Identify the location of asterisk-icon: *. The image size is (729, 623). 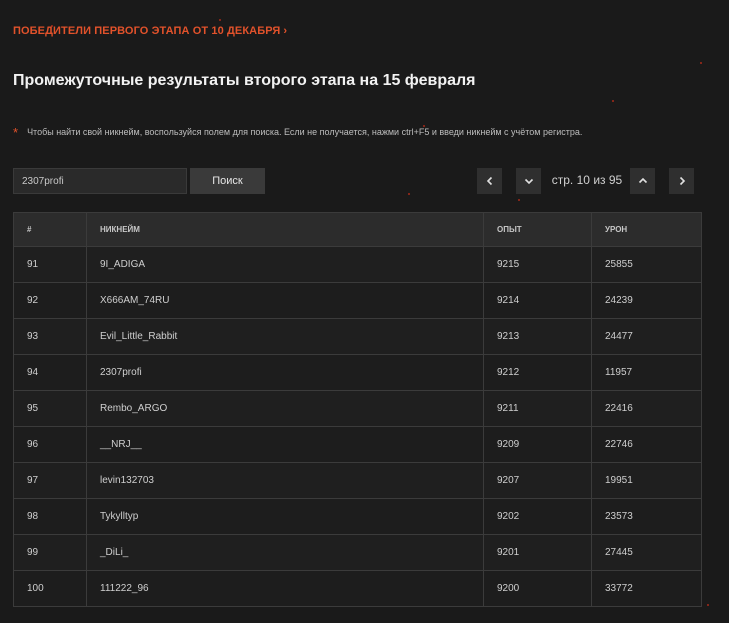
(16, 132).